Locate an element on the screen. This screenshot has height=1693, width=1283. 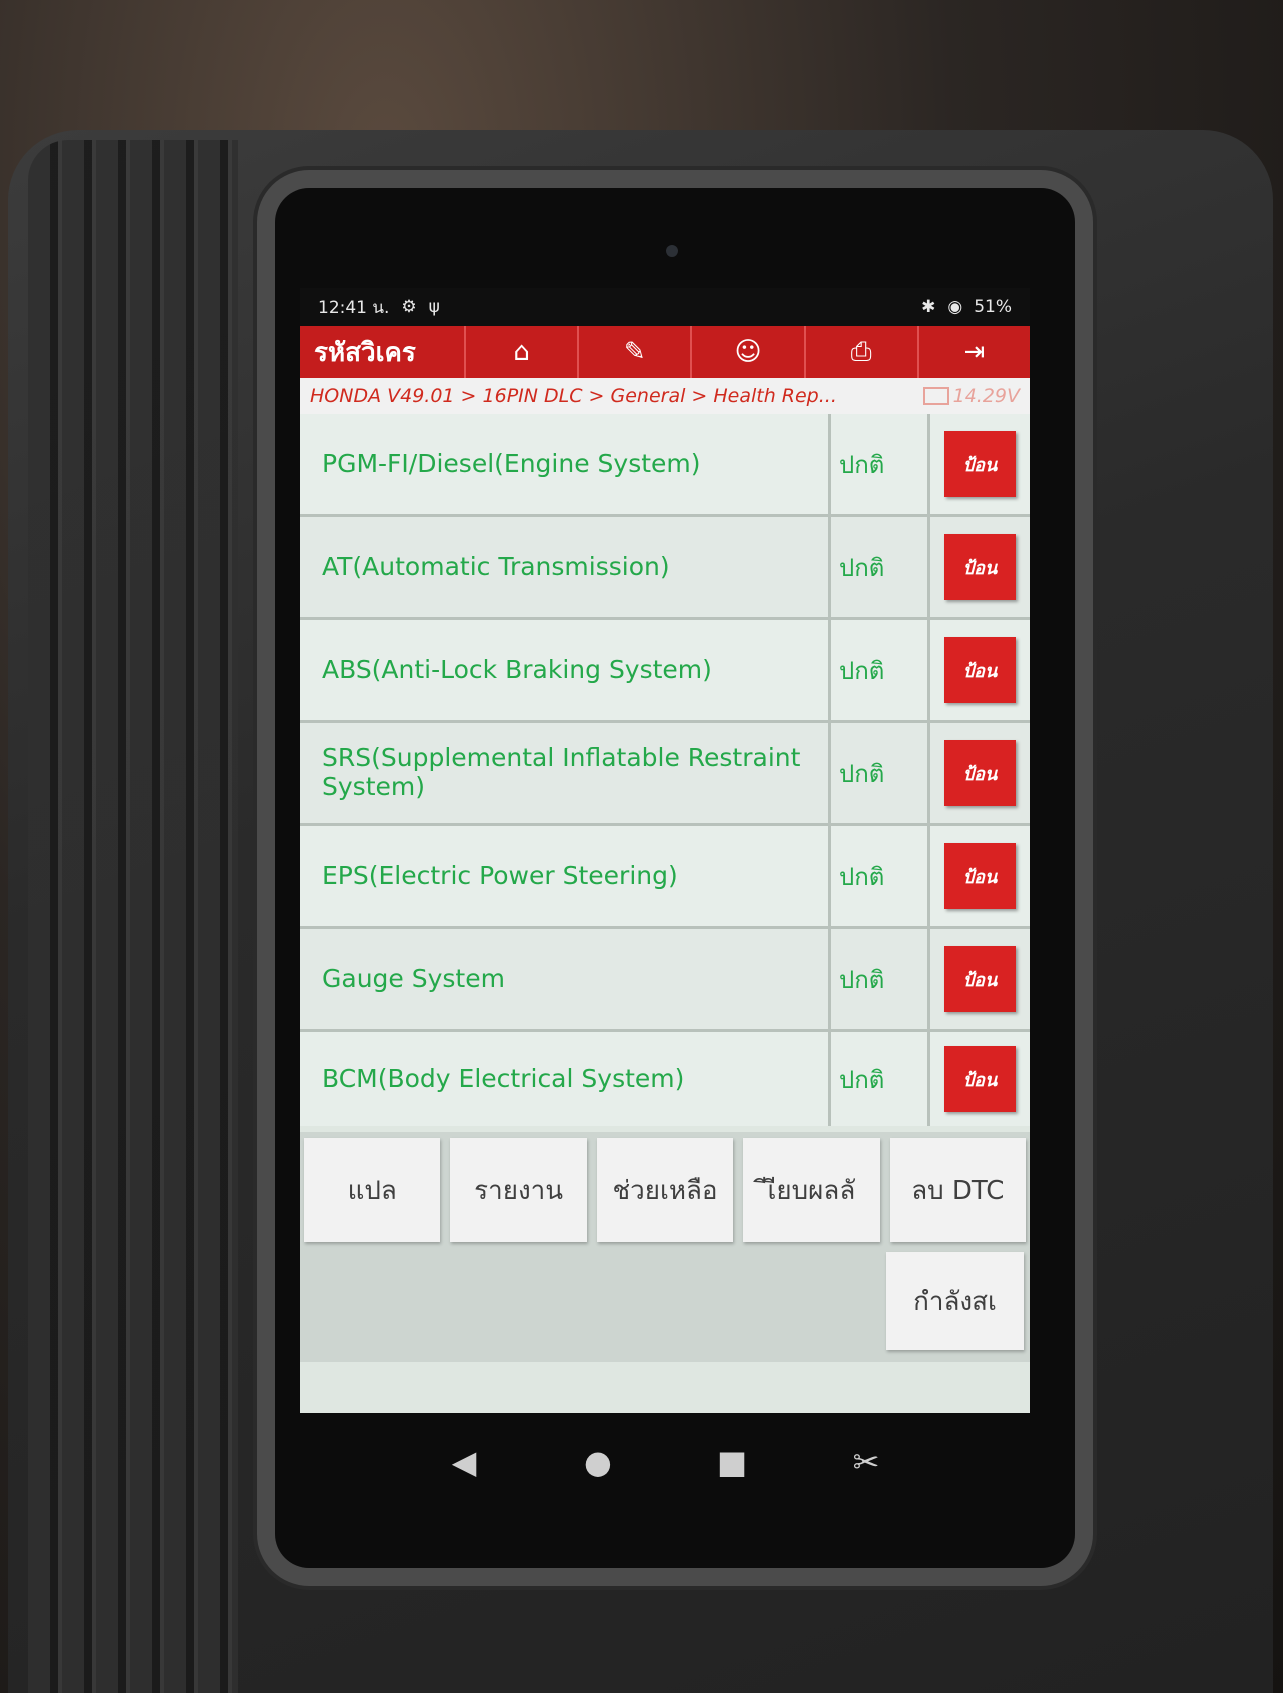
status-bar: 12:41 น. ⚙ ψ ✱ ◉ 51% is located at coordinates (665, 307).